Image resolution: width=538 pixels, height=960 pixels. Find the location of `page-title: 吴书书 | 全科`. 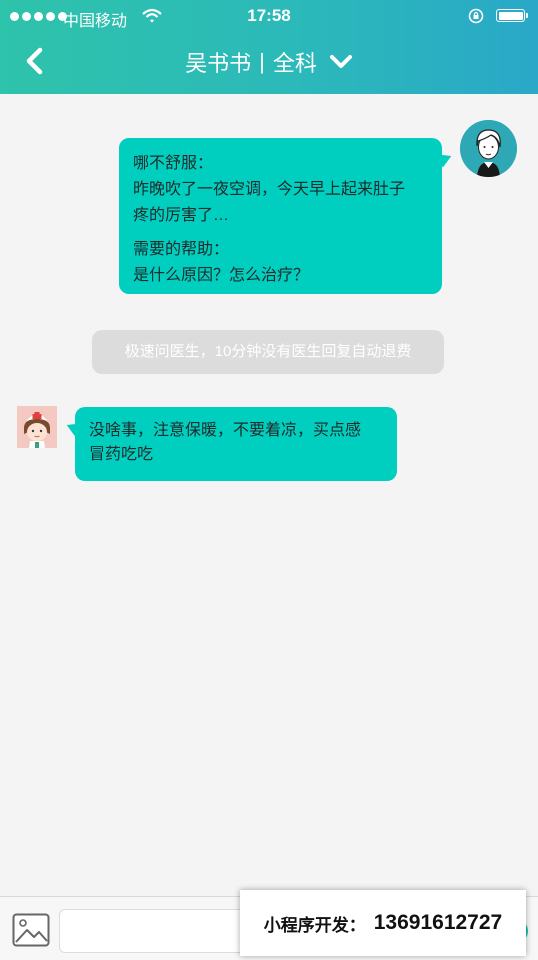

page-title: 吴书书 | 全科 is located at coordinates (269, 62).